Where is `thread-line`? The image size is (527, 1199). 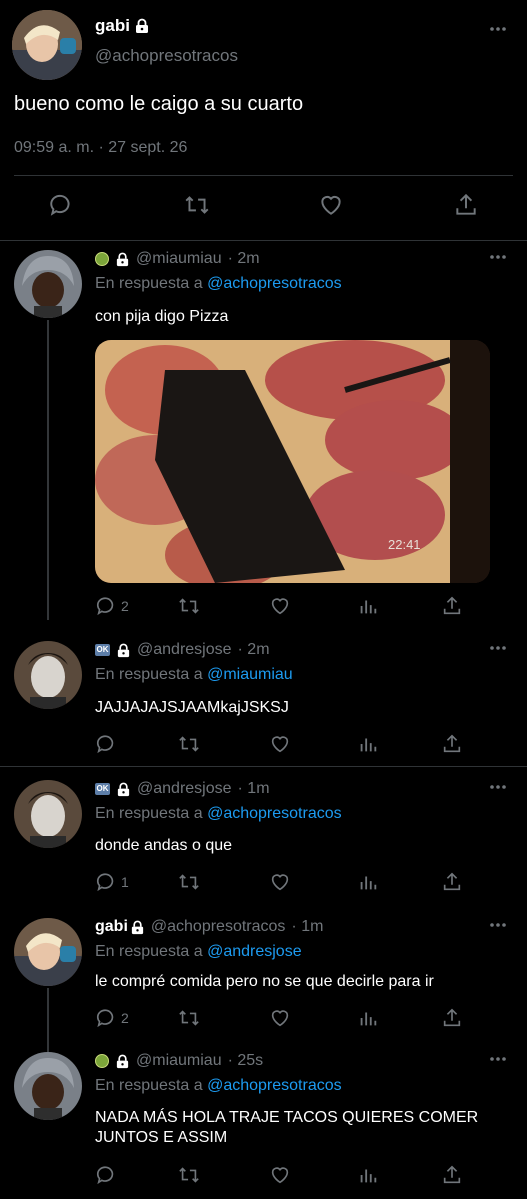
thread-line is located at coordinates (48, 1020).